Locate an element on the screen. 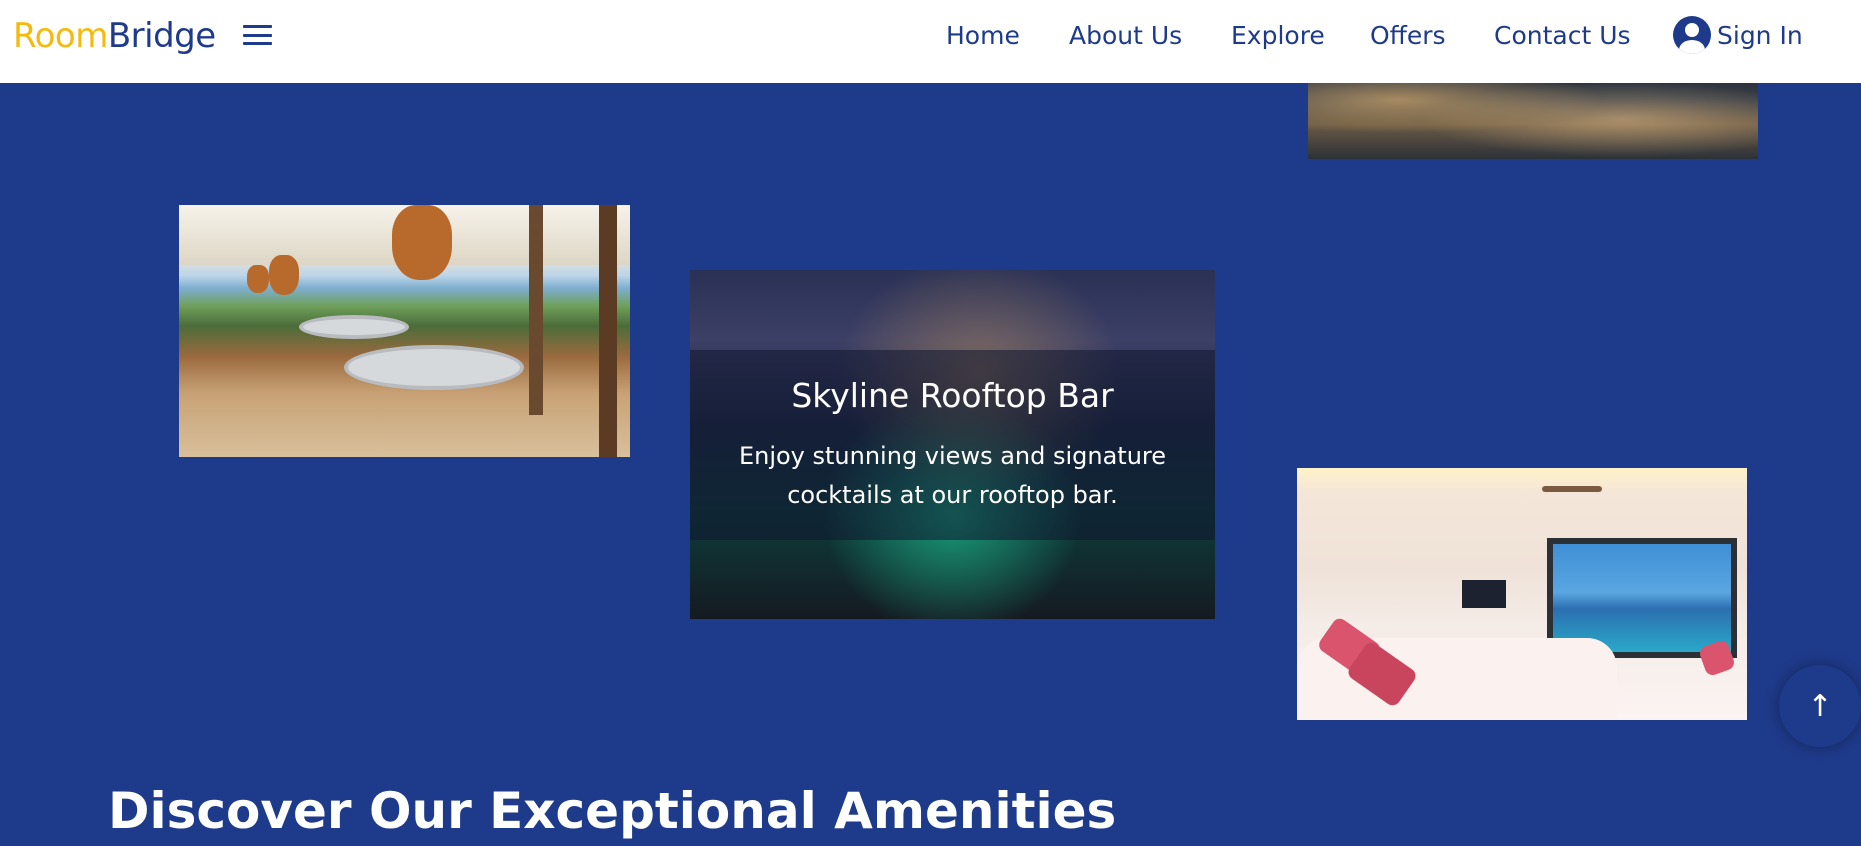 The height and width of the screenshot is (846, 1861). sign-in-label: Sign In is located at coordinates (1760, 35).